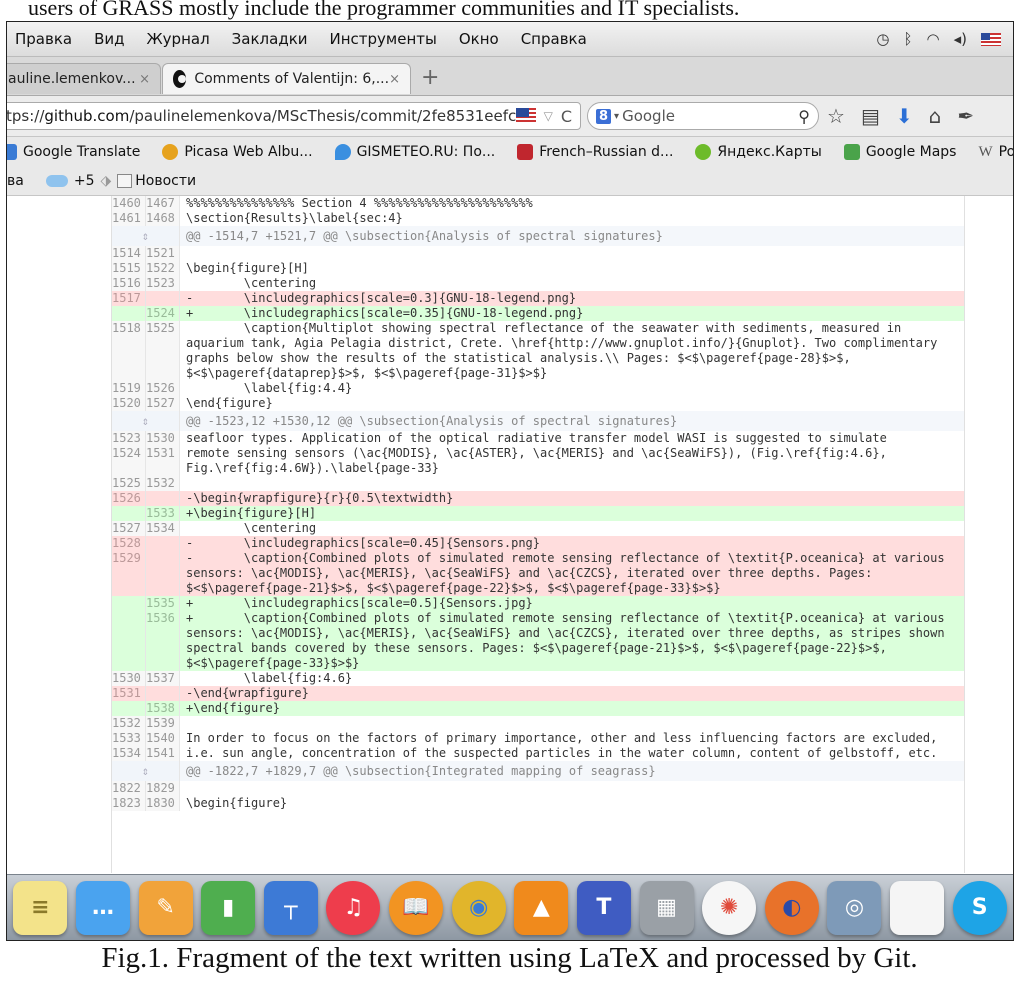 The height and width of the screenshot is (986, 1019). Describe the element at coordinates (270, 39) in the screenshot. I see `menu-bookmarks: Закладки` at that location.